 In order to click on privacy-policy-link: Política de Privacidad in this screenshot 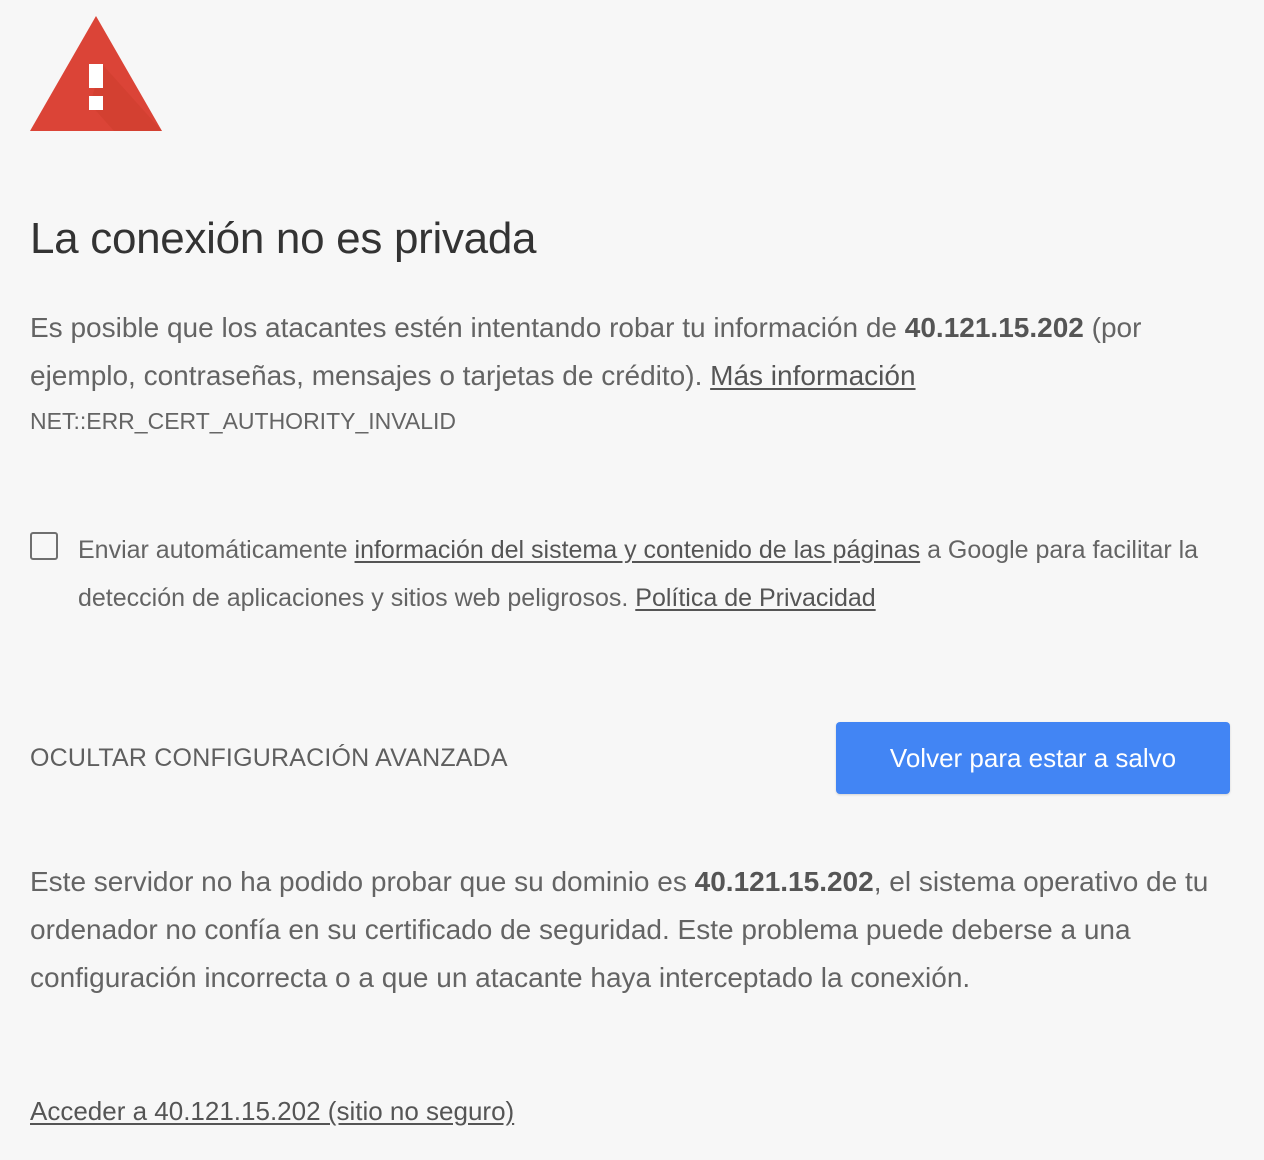, I will do `click(755, 598)`.